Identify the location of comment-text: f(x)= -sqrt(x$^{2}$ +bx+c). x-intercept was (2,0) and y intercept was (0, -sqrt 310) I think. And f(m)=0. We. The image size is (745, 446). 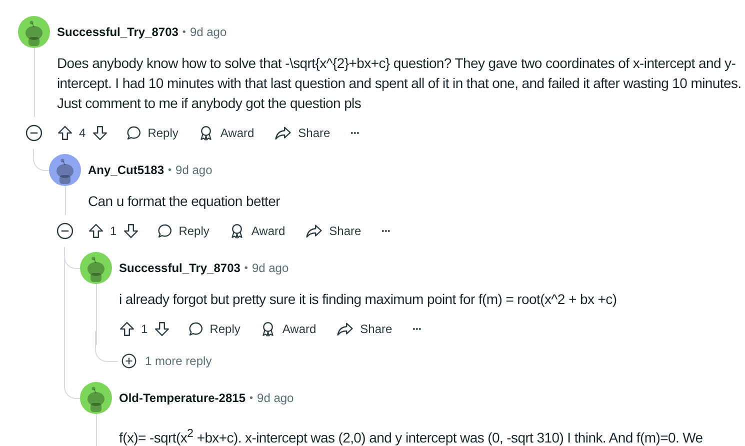
(411, 436).